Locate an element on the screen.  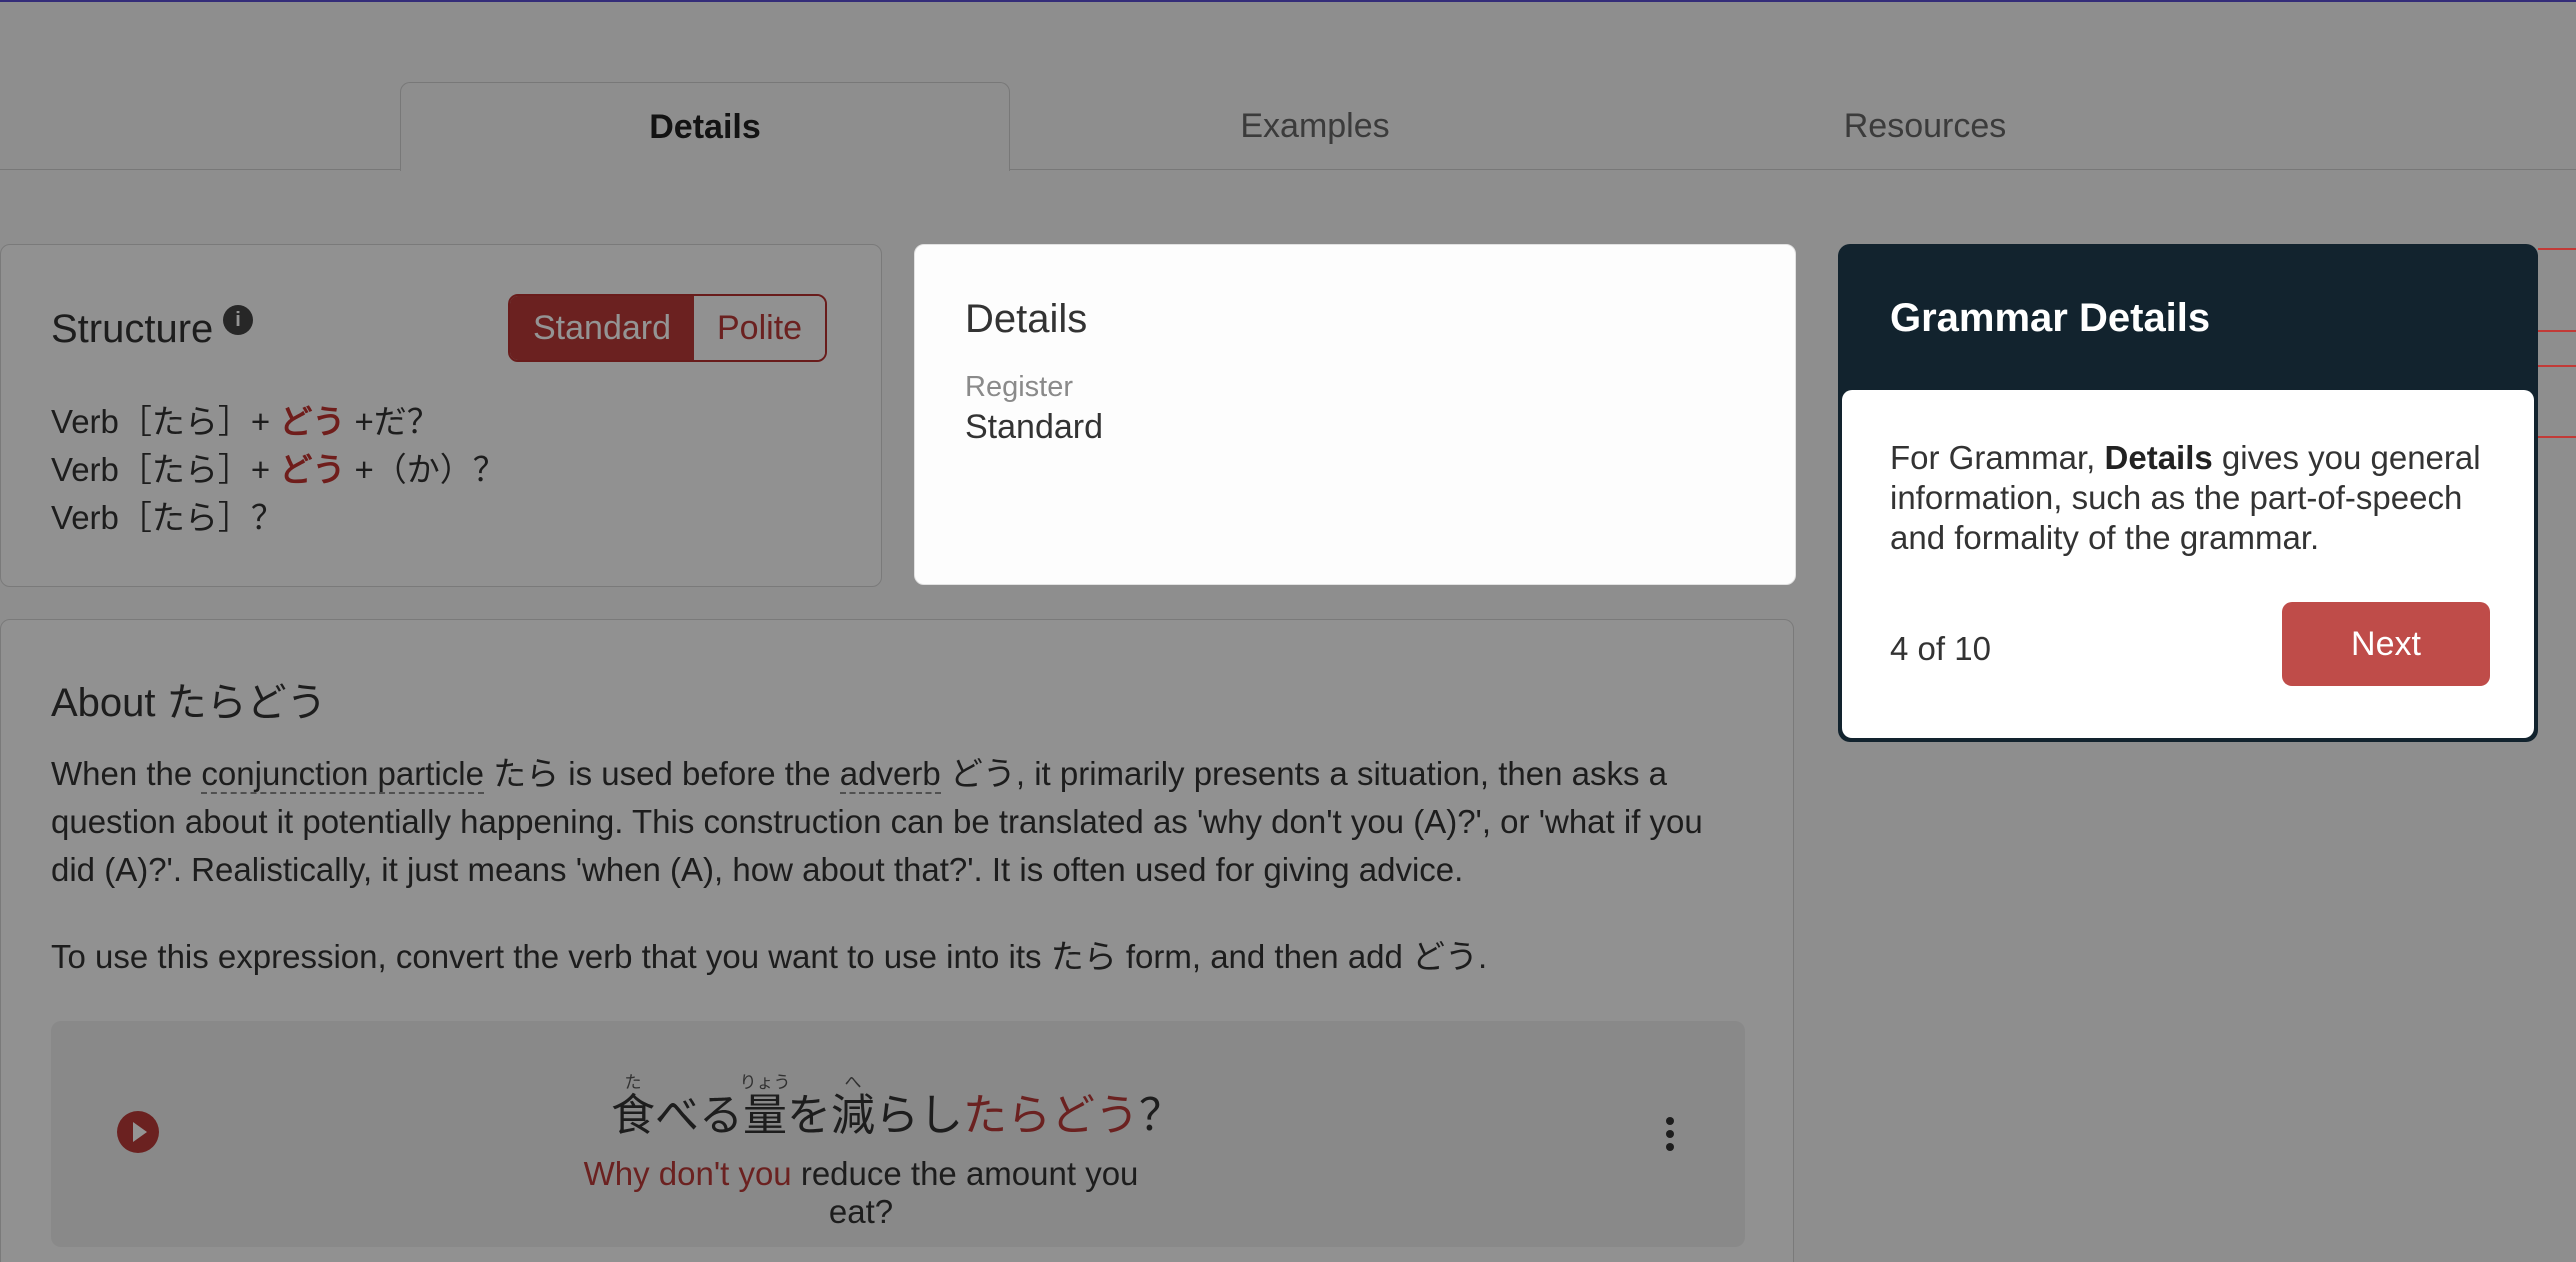
details-card: Details Register Standard is located at coordinates (1355, 414).